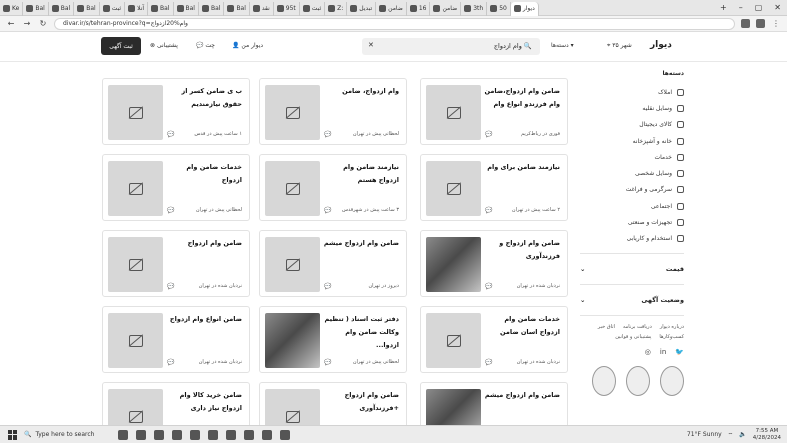  Describe the element at coordinates (371, 401) in the screenshot. I see `listing-title: ضامن وام ازدواج +فرزندآوری` at that location.